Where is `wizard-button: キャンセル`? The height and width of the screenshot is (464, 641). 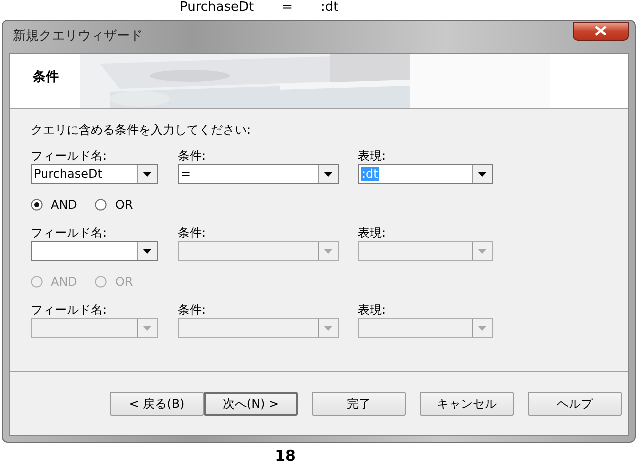 wizard-button: キャンセル is located at coordinates (467, 404).